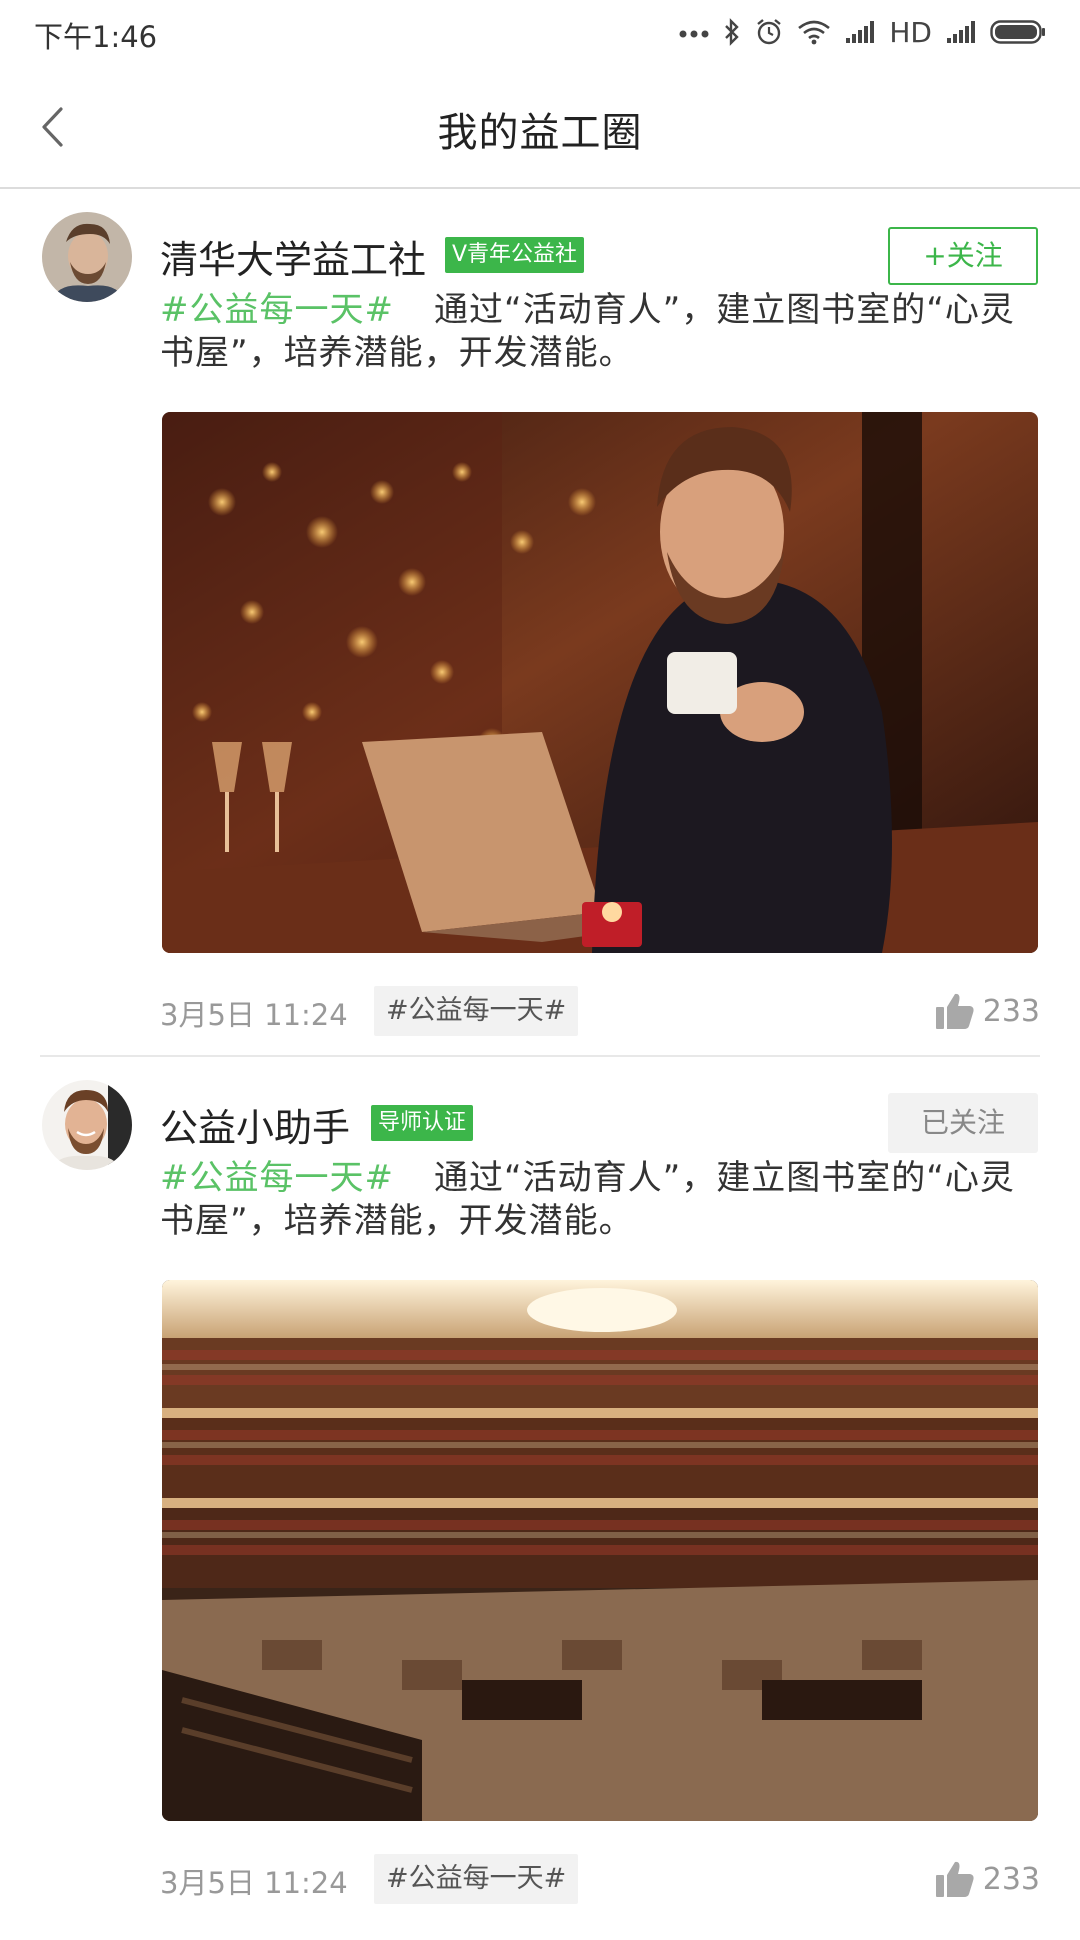  I want to click on bluetooth-icon, so click(732, 32).